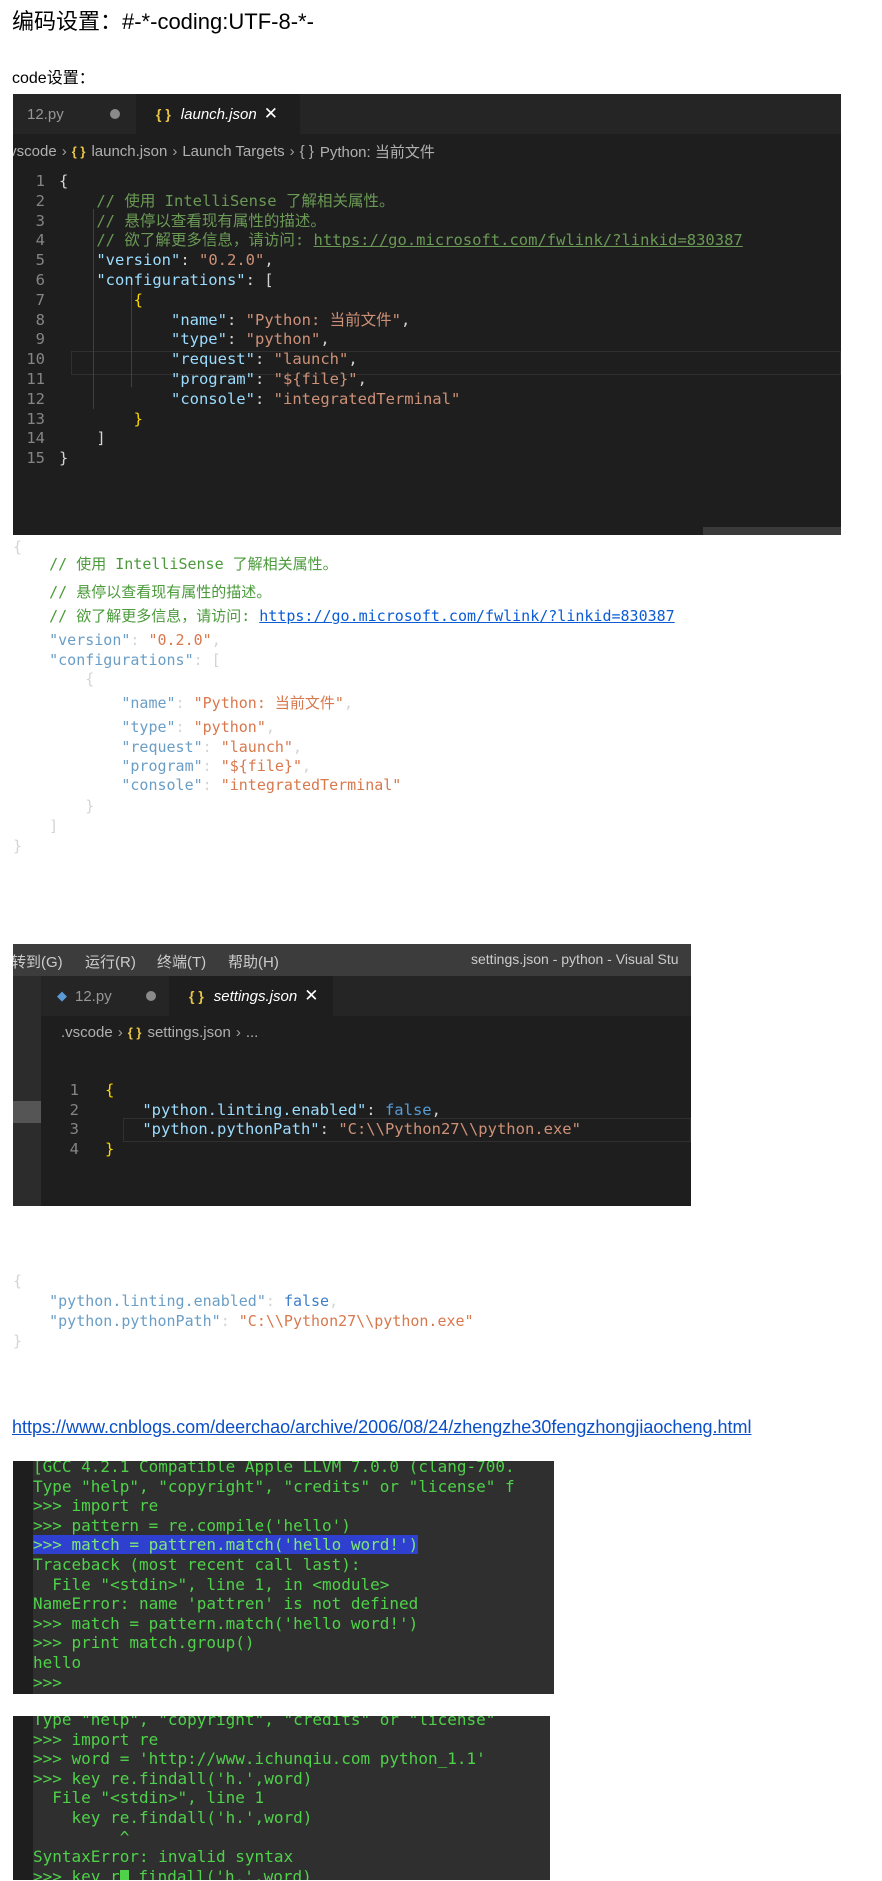 This screenshot has height=1881, width=882. Describe the element at coordinates (23, 1577) in the screenshot. I see `terminal-side-margin` at that location.